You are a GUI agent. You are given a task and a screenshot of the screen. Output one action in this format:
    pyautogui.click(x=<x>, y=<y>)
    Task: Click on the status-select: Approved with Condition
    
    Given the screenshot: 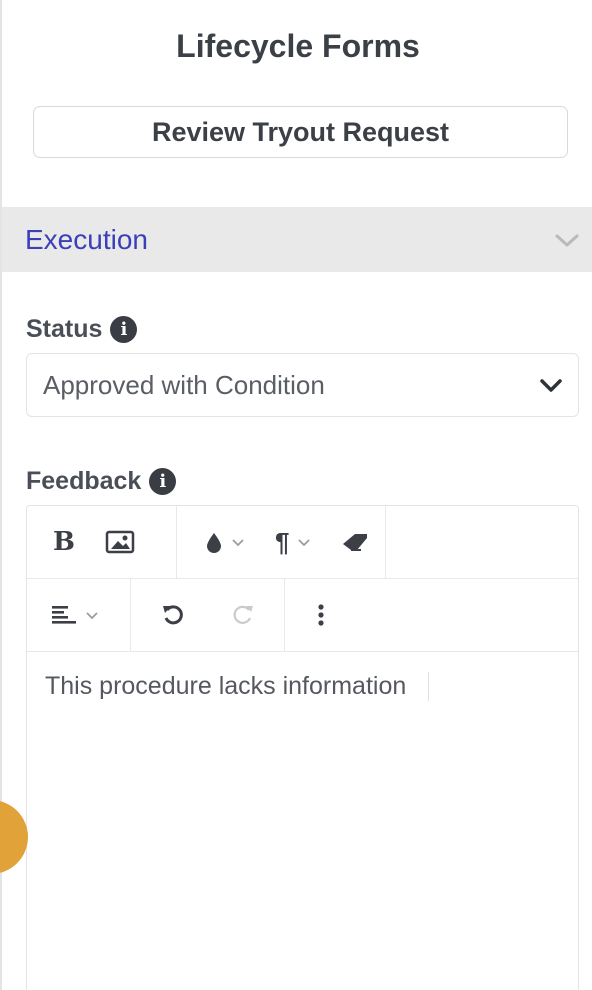 What is the action you would take?
    pyautogui.click(x=302, y=385)
    